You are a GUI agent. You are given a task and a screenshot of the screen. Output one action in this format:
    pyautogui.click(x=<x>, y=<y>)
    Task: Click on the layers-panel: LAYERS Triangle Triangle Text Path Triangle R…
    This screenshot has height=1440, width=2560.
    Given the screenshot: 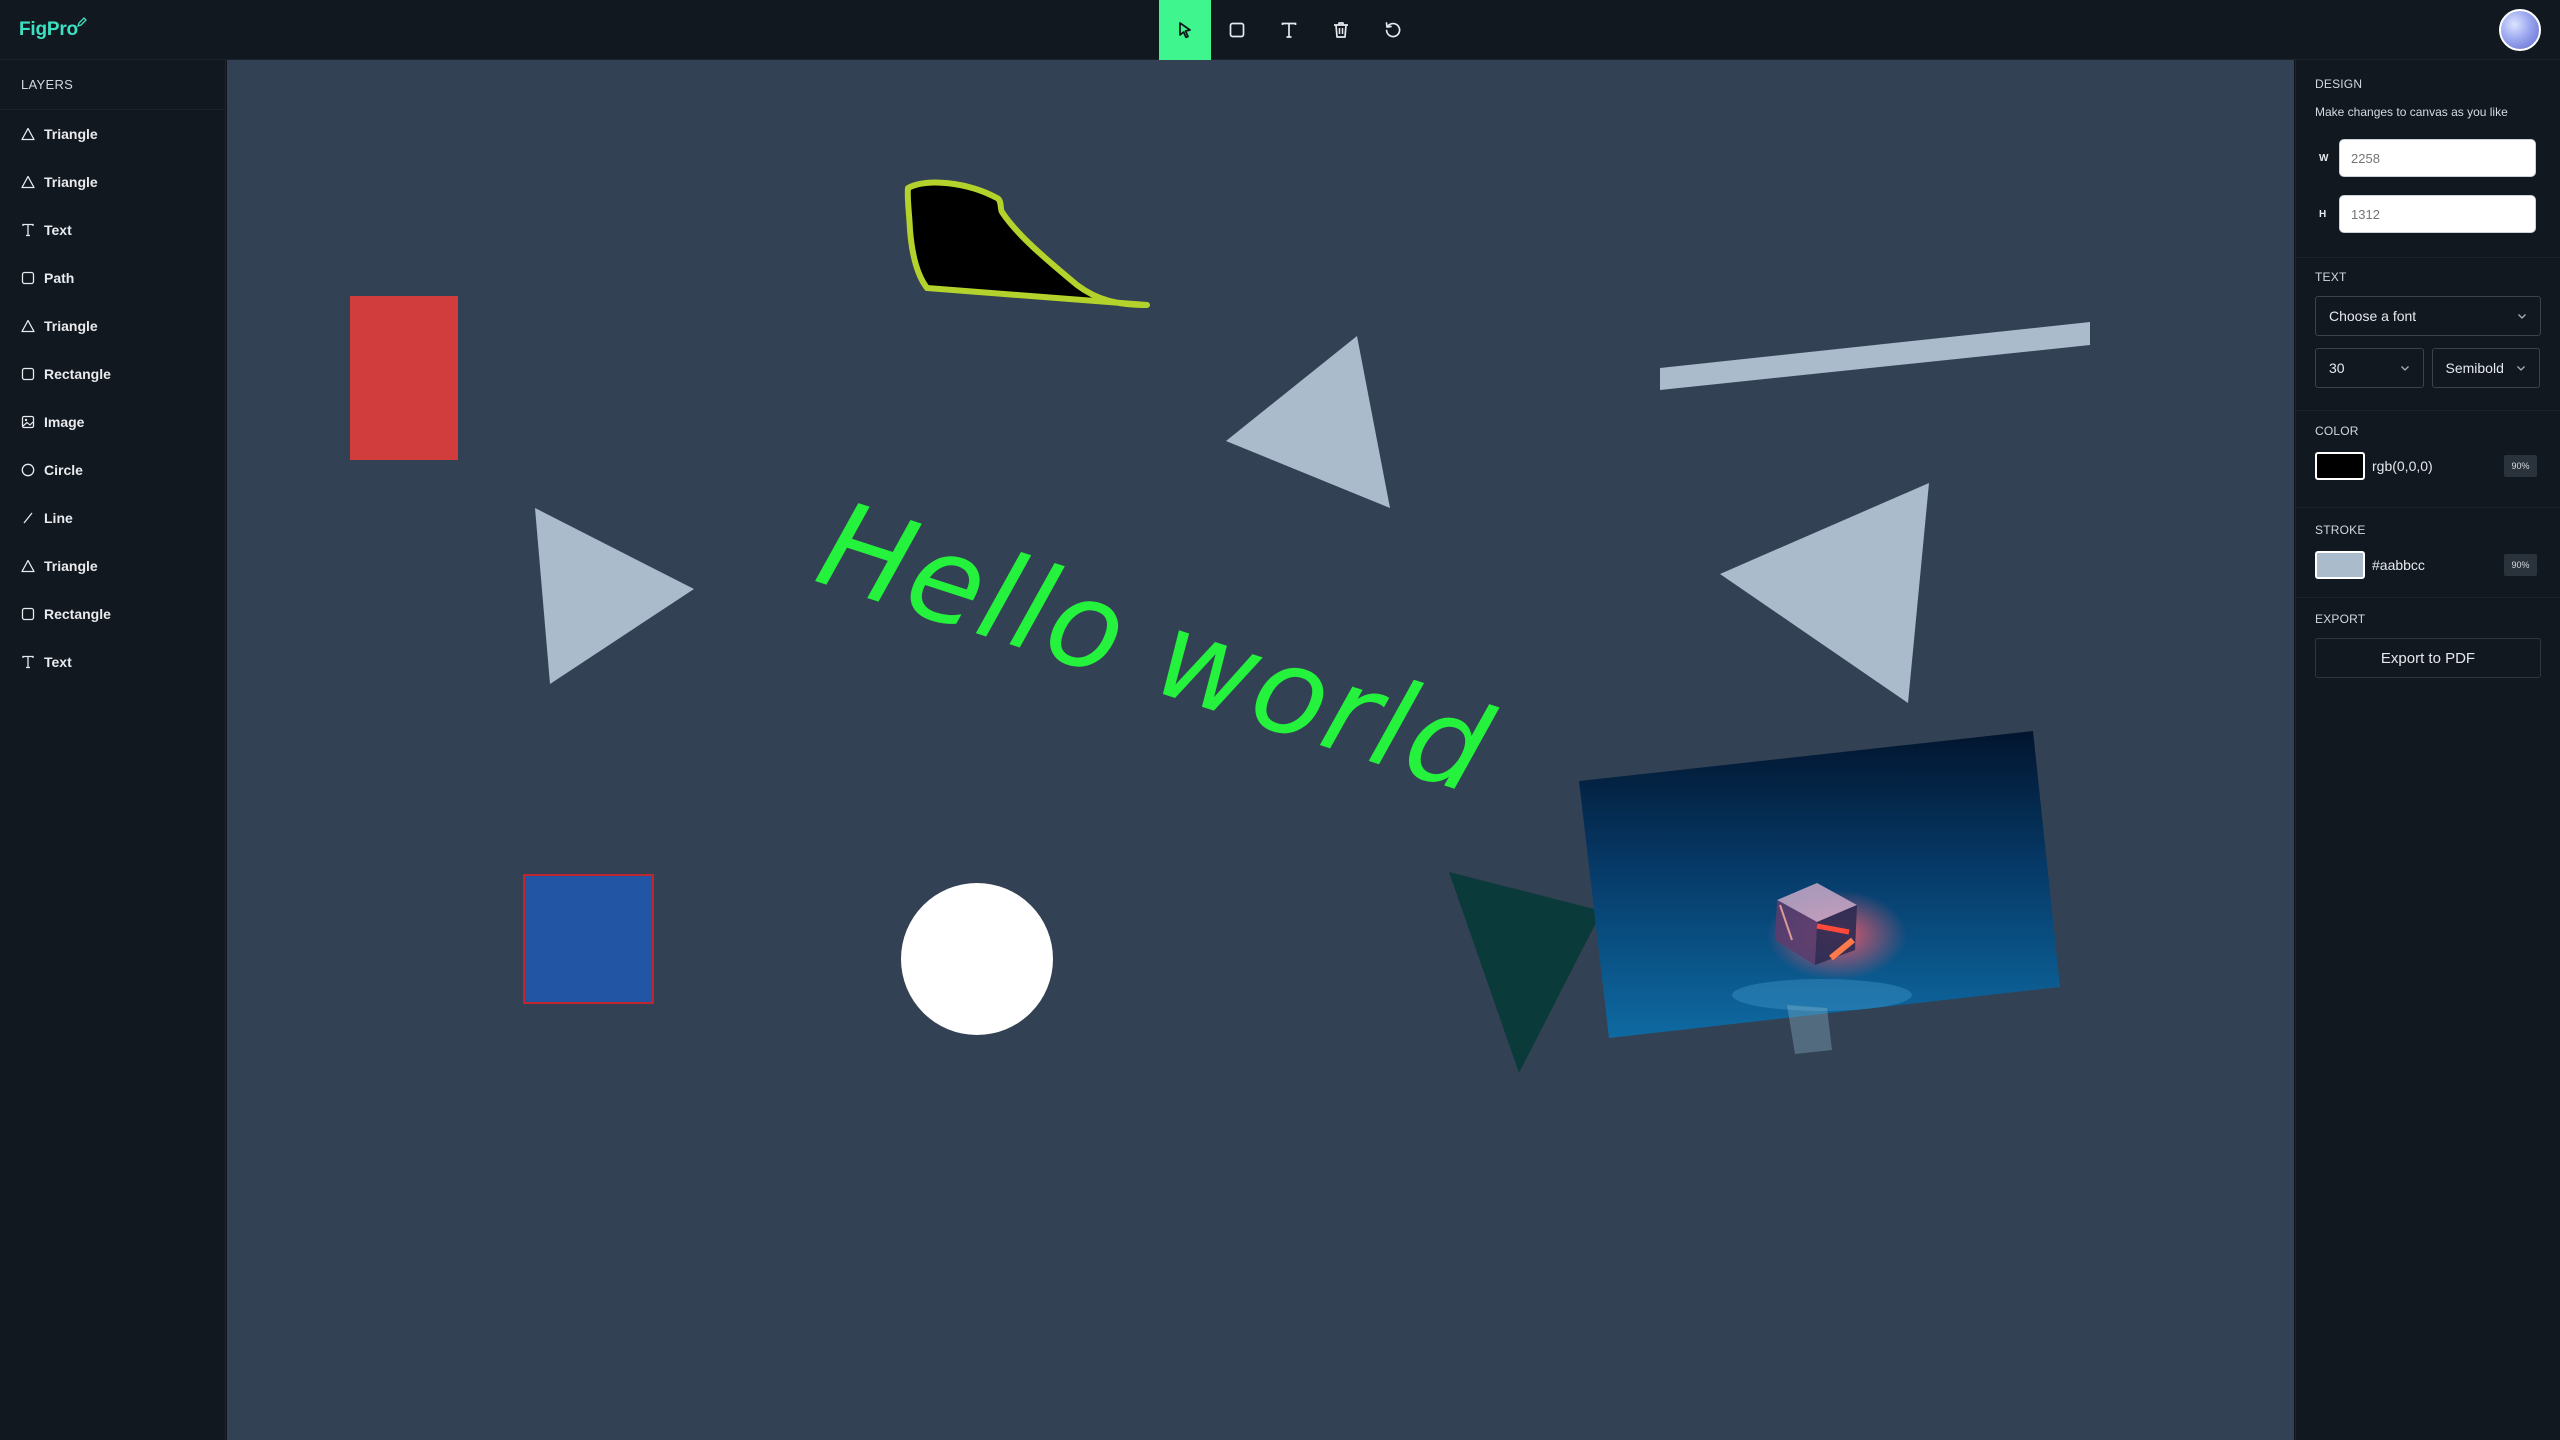 What is the action you would take?
    pyautogui.click(x=113, y=750)
    